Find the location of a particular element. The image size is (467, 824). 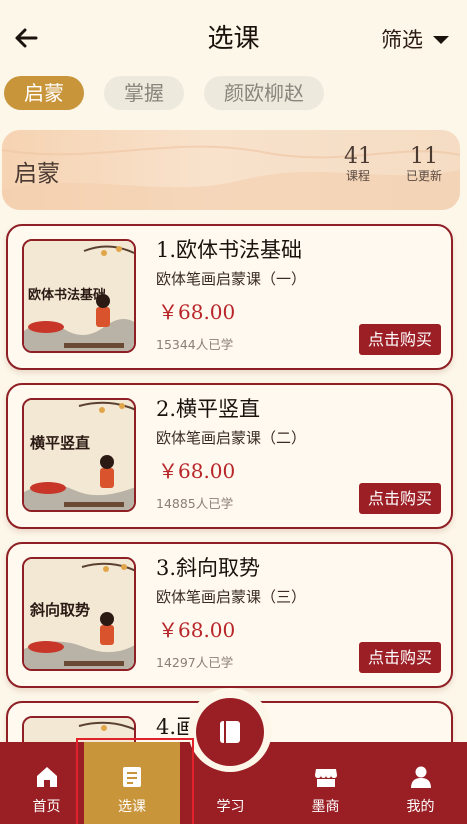

updated-count: 11 is located at coordinates (424, 156).